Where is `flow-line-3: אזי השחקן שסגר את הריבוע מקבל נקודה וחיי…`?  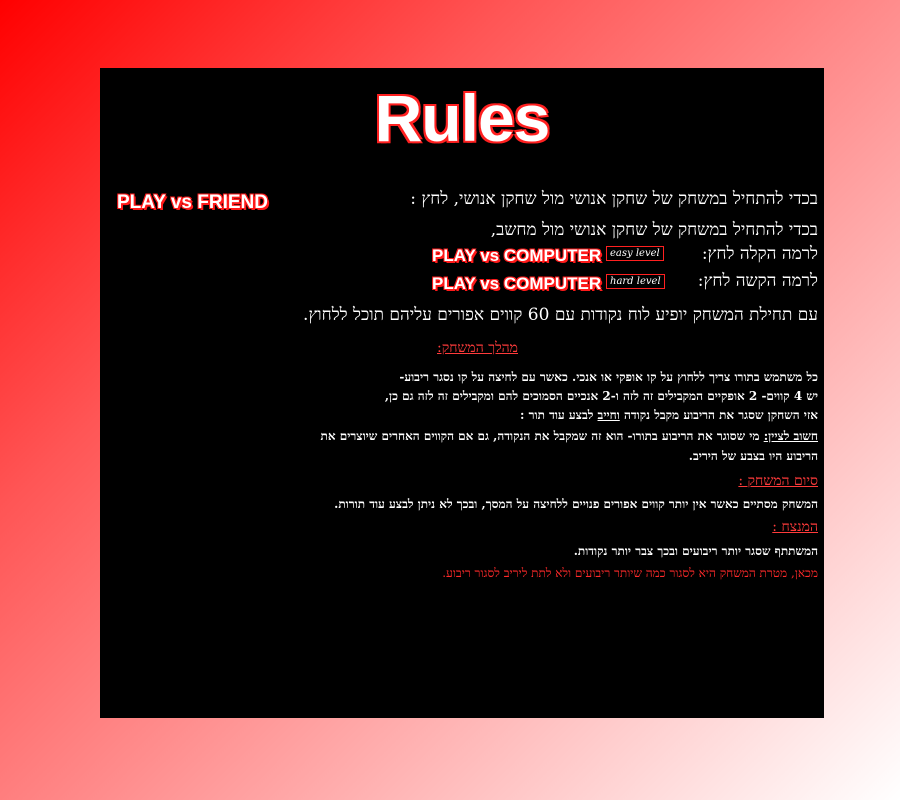
flow-line-3: אזי השחקן שסגר את הריבוע מקבל נקודה וחיי… is located at coordinates (669, 415).